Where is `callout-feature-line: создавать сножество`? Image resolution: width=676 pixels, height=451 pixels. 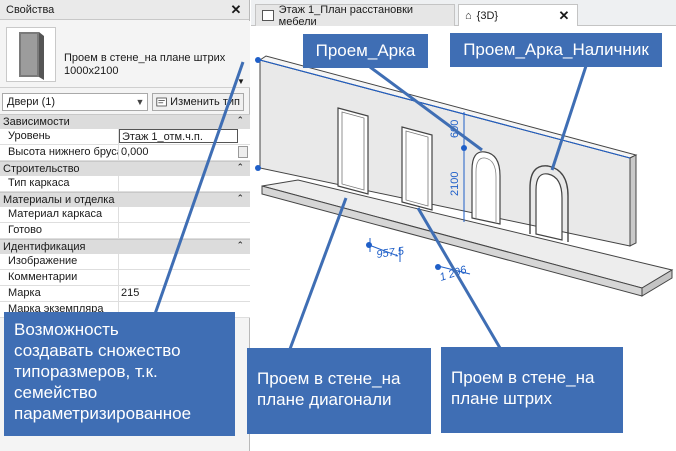 callout-feature-line: создавать сножество is located at coordinates (97, 350).